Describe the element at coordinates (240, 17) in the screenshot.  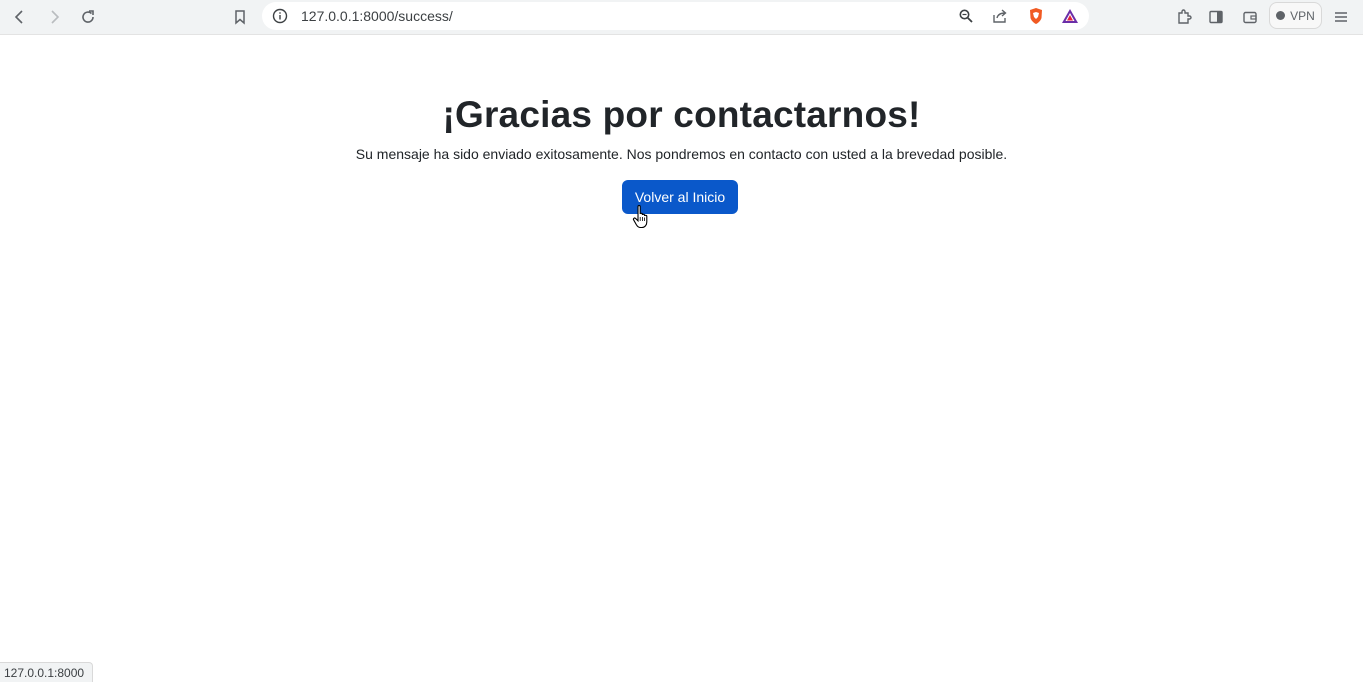
I see `bookmark-icon` at that location.